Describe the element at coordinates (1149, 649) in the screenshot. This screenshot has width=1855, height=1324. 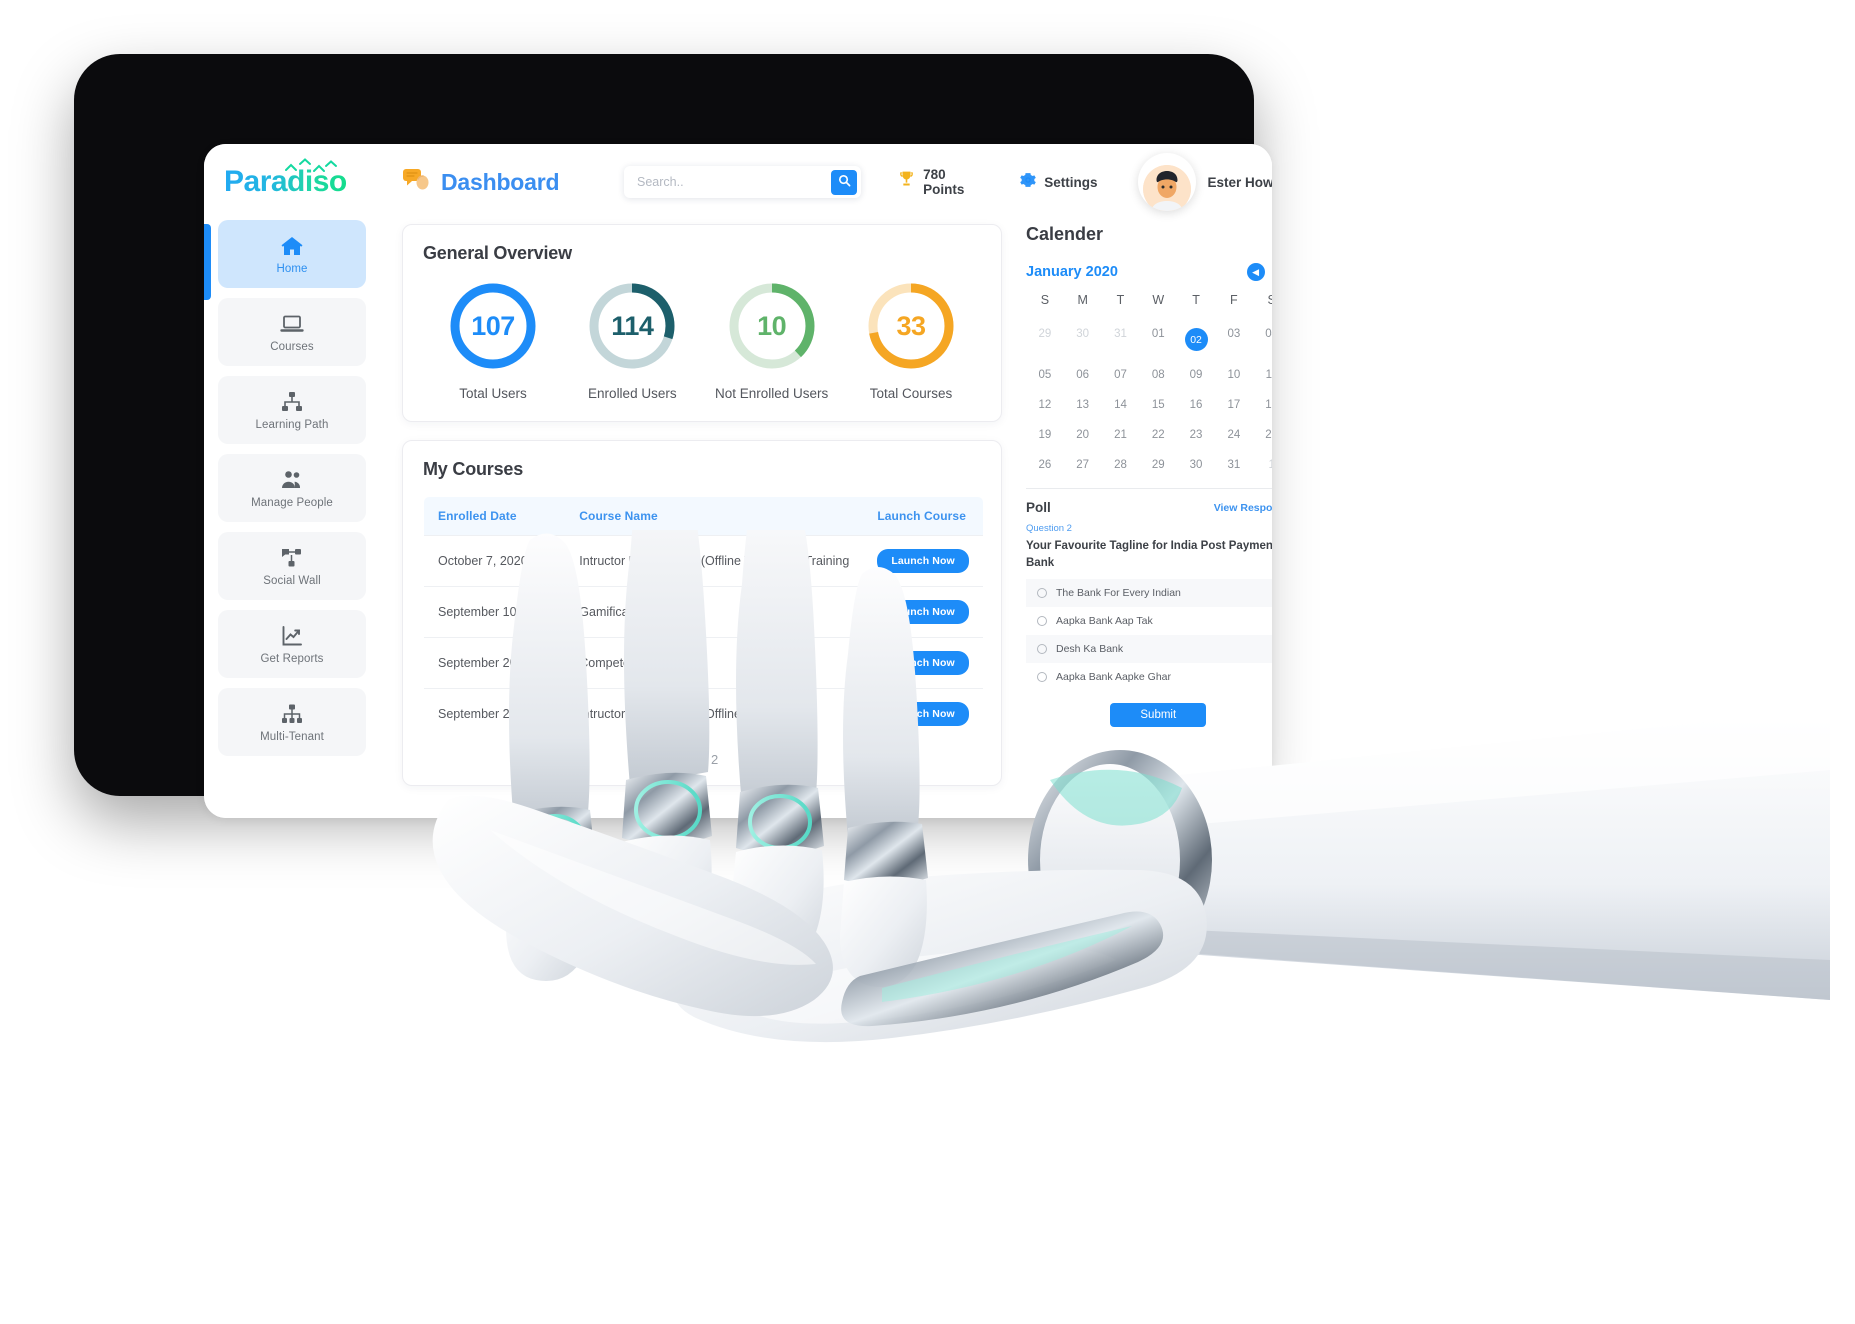
I see `poll-option: Desh Ka Bank` at that location.